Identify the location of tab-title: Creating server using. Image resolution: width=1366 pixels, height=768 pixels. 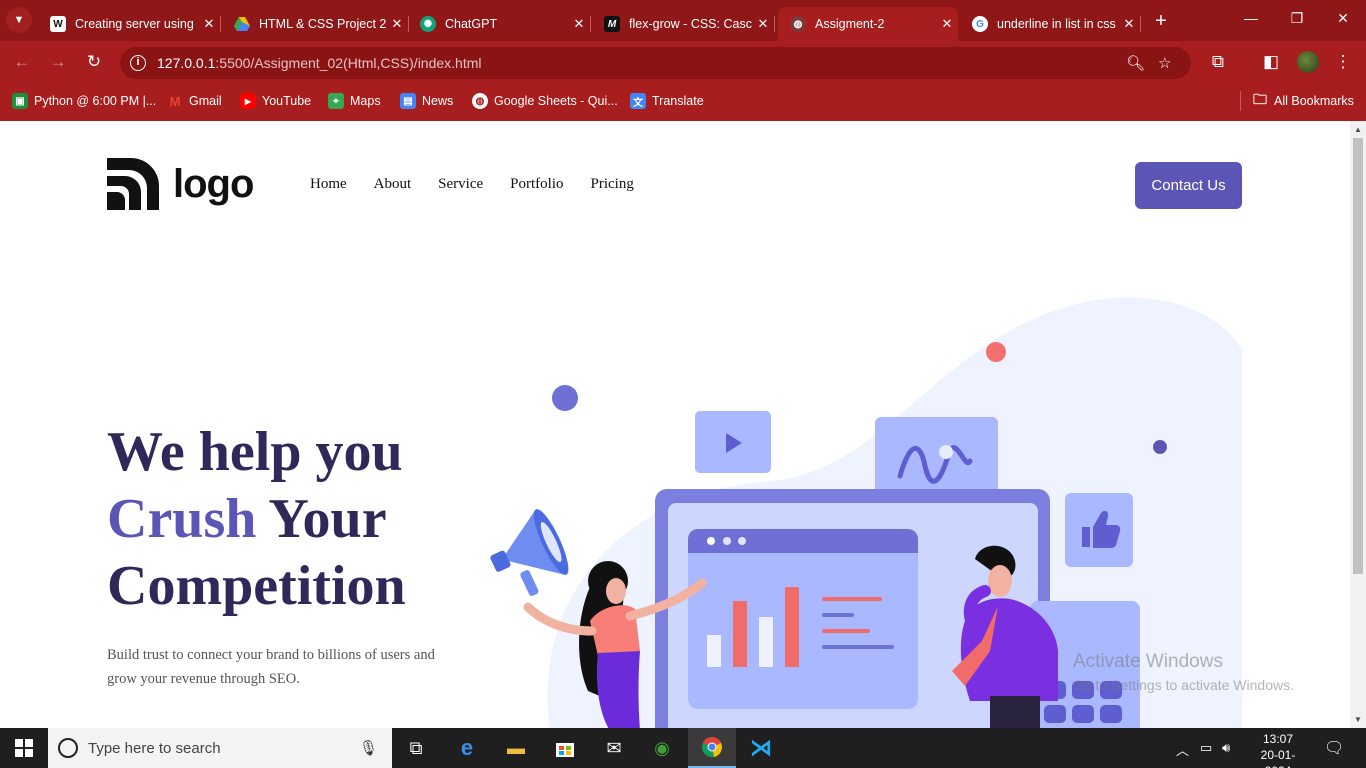
(134, 24).